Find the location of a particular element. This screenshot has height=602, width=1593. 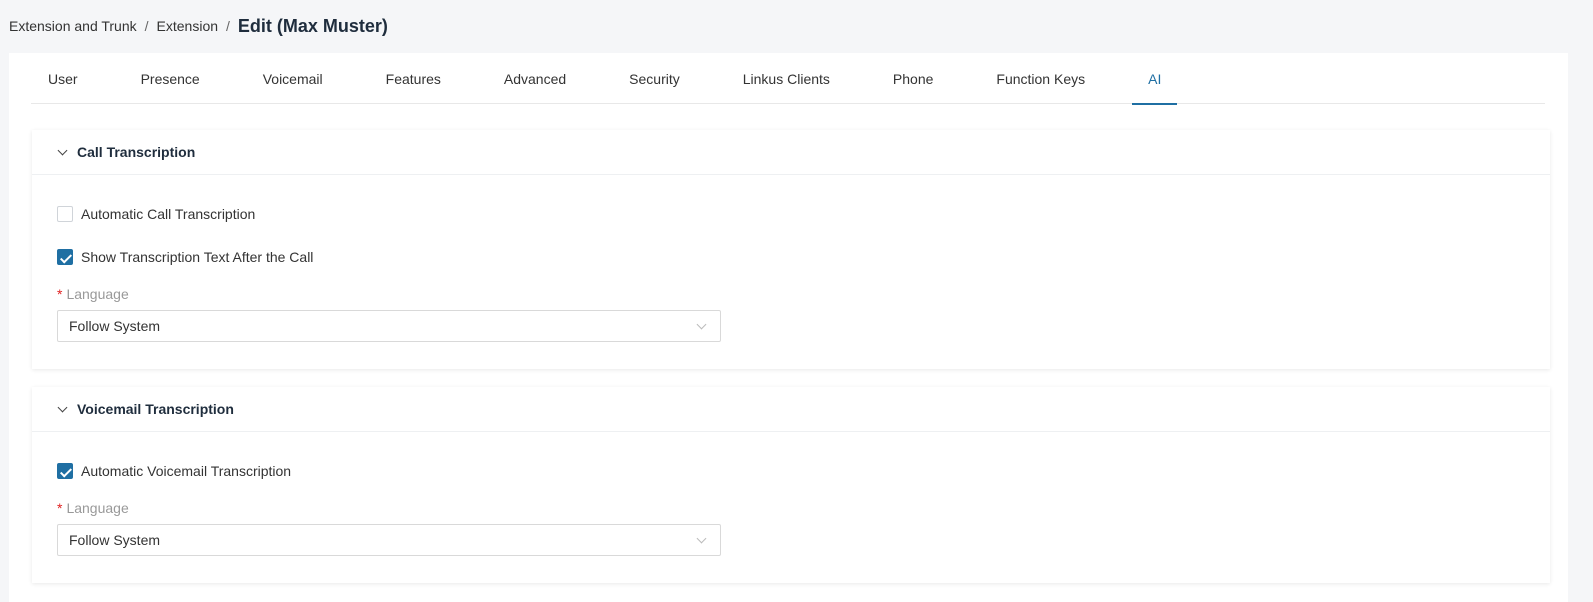

checkbox-label: Show Transcription Text After the Call is located at coordinates (197, 257).